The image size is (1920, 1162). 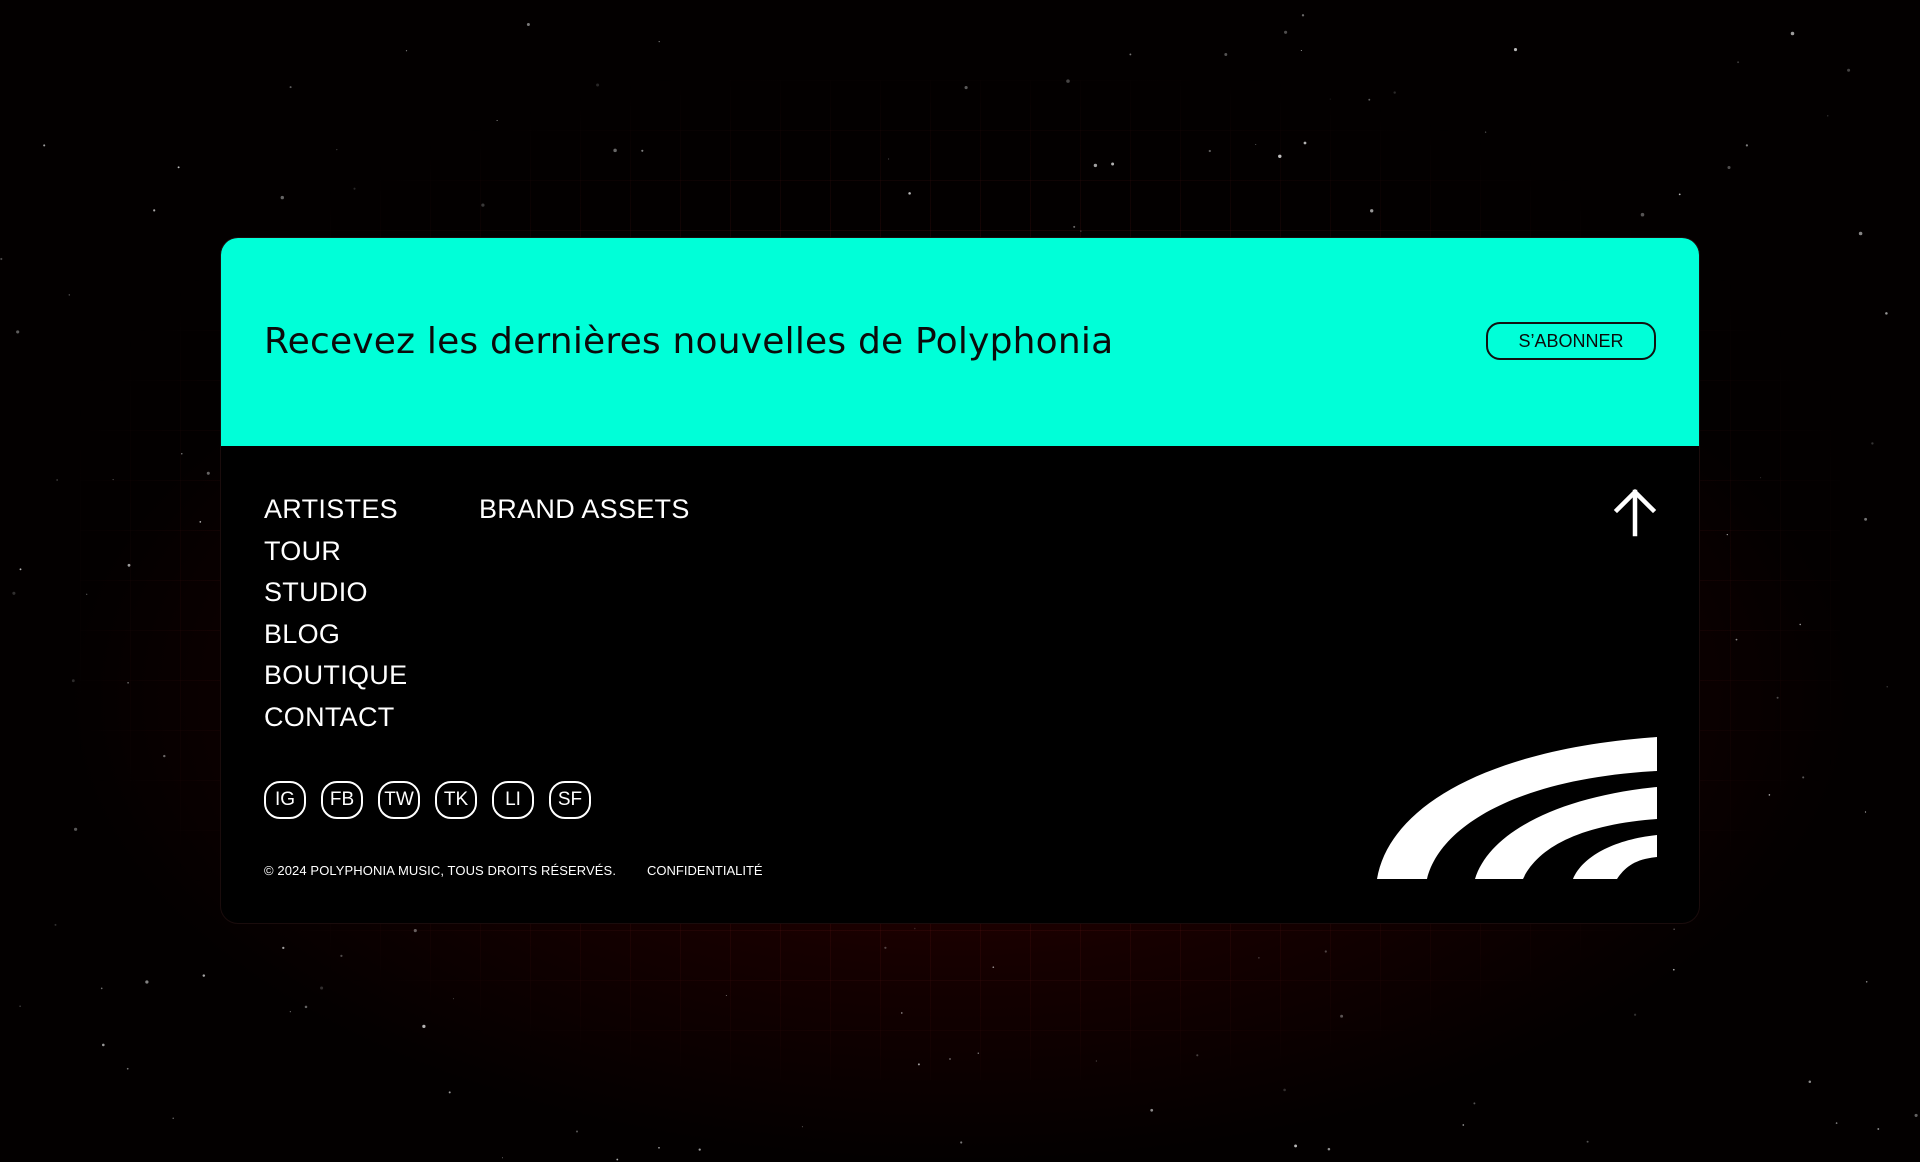 What do you see at coordinates (335, 552) in the screenshot?
I see `nav-link-tour: TOUR` at bounding box center [335, 552].